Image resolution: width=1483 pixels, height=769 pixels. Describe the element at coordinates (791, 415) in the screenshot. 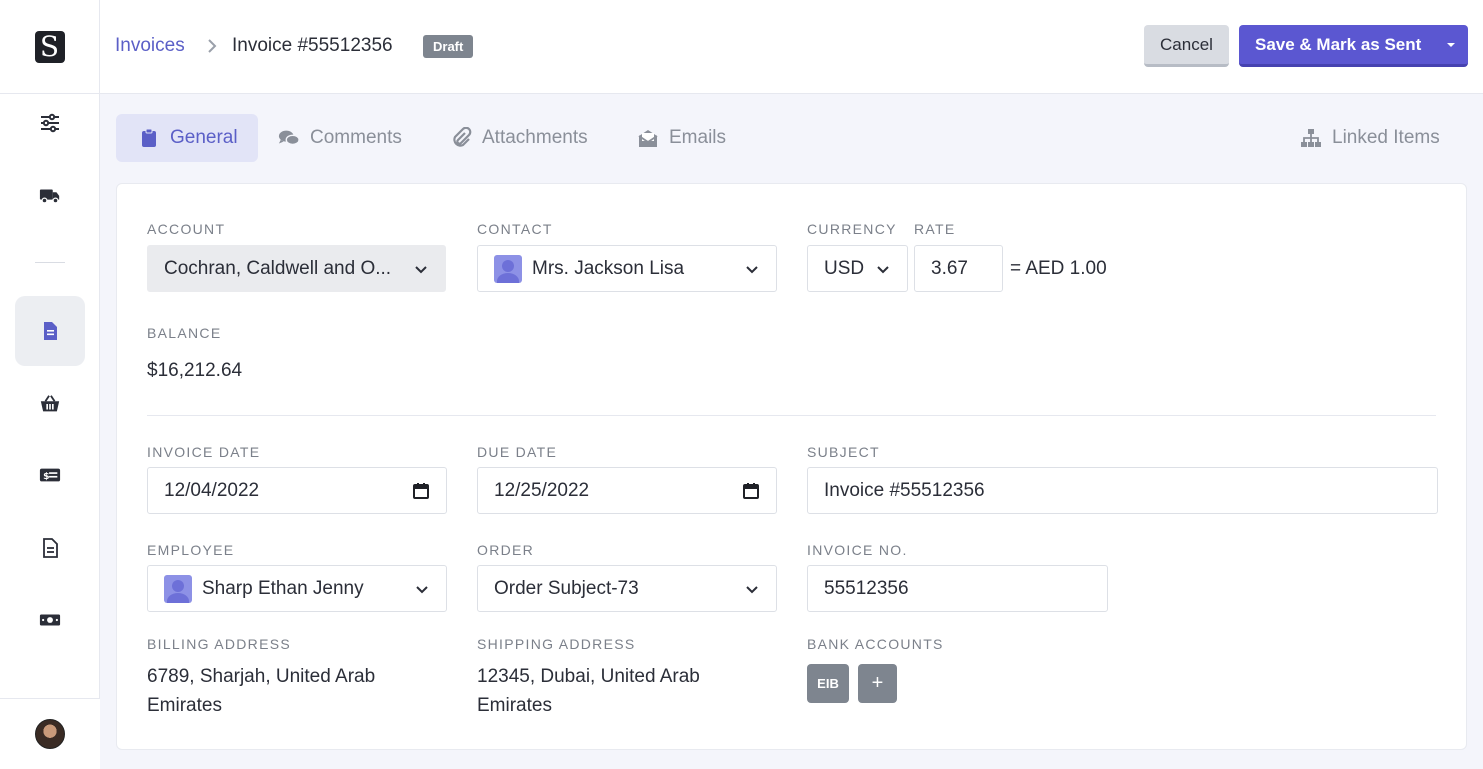

I see `section-divider` at that location.